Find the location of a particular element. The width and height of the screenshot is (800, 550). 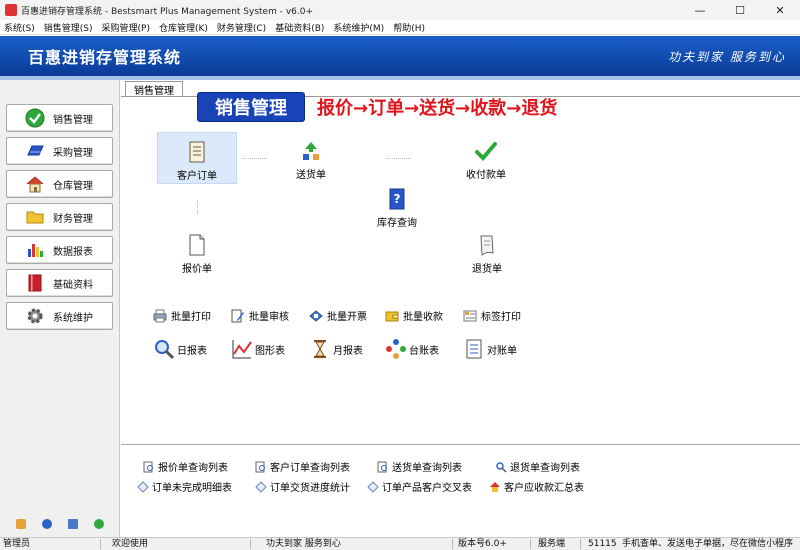

document-icon is located at coordinates (197, 245).